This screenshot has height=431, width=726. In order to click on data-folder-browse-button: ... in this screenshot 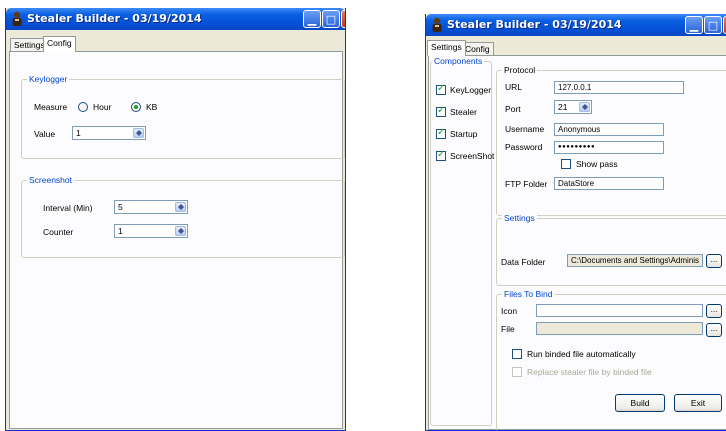, I will do `click(714, 261)`.